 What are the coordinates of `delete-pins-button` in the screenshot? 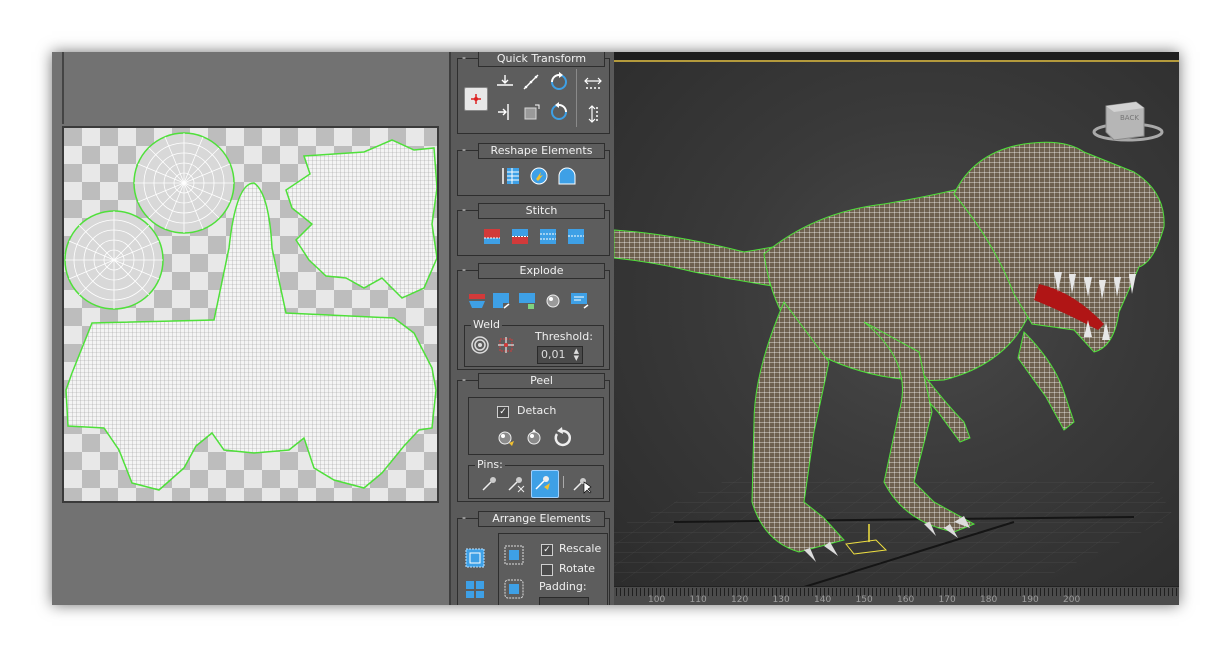 It's located at (516, 483).